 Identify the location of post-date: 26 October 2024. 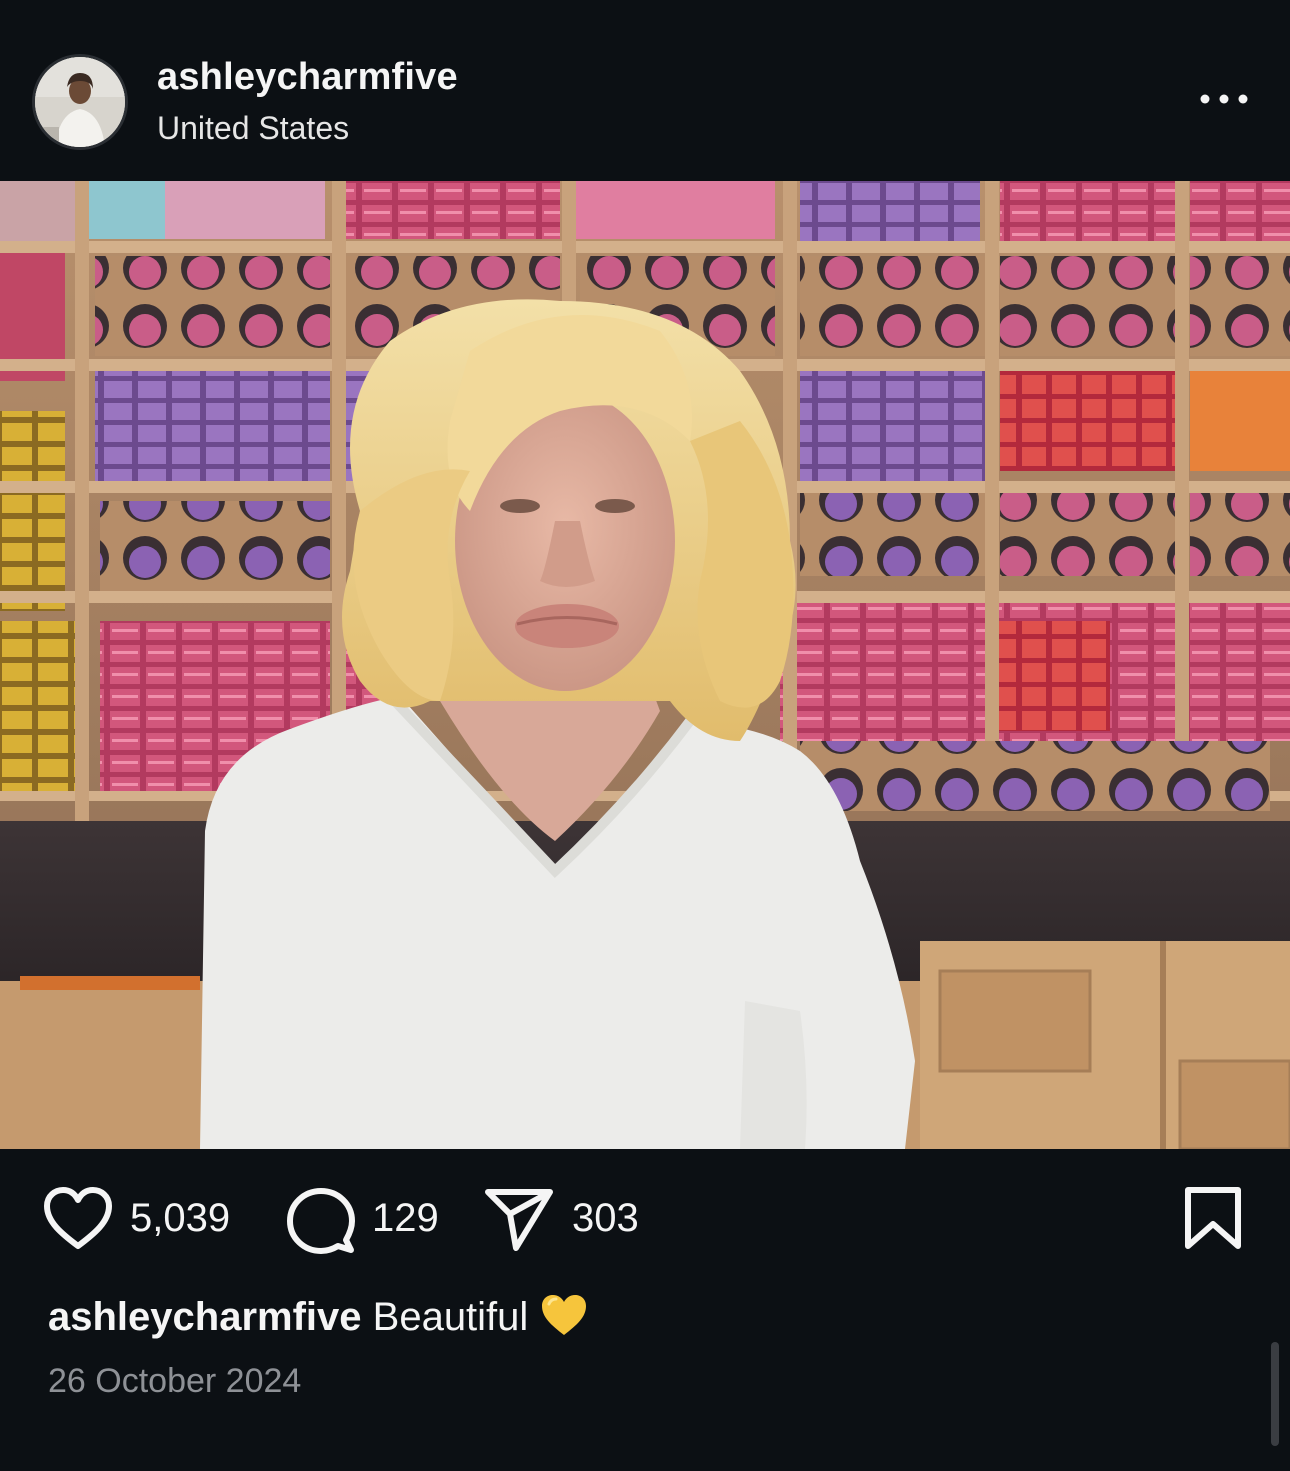
(175, 1381).